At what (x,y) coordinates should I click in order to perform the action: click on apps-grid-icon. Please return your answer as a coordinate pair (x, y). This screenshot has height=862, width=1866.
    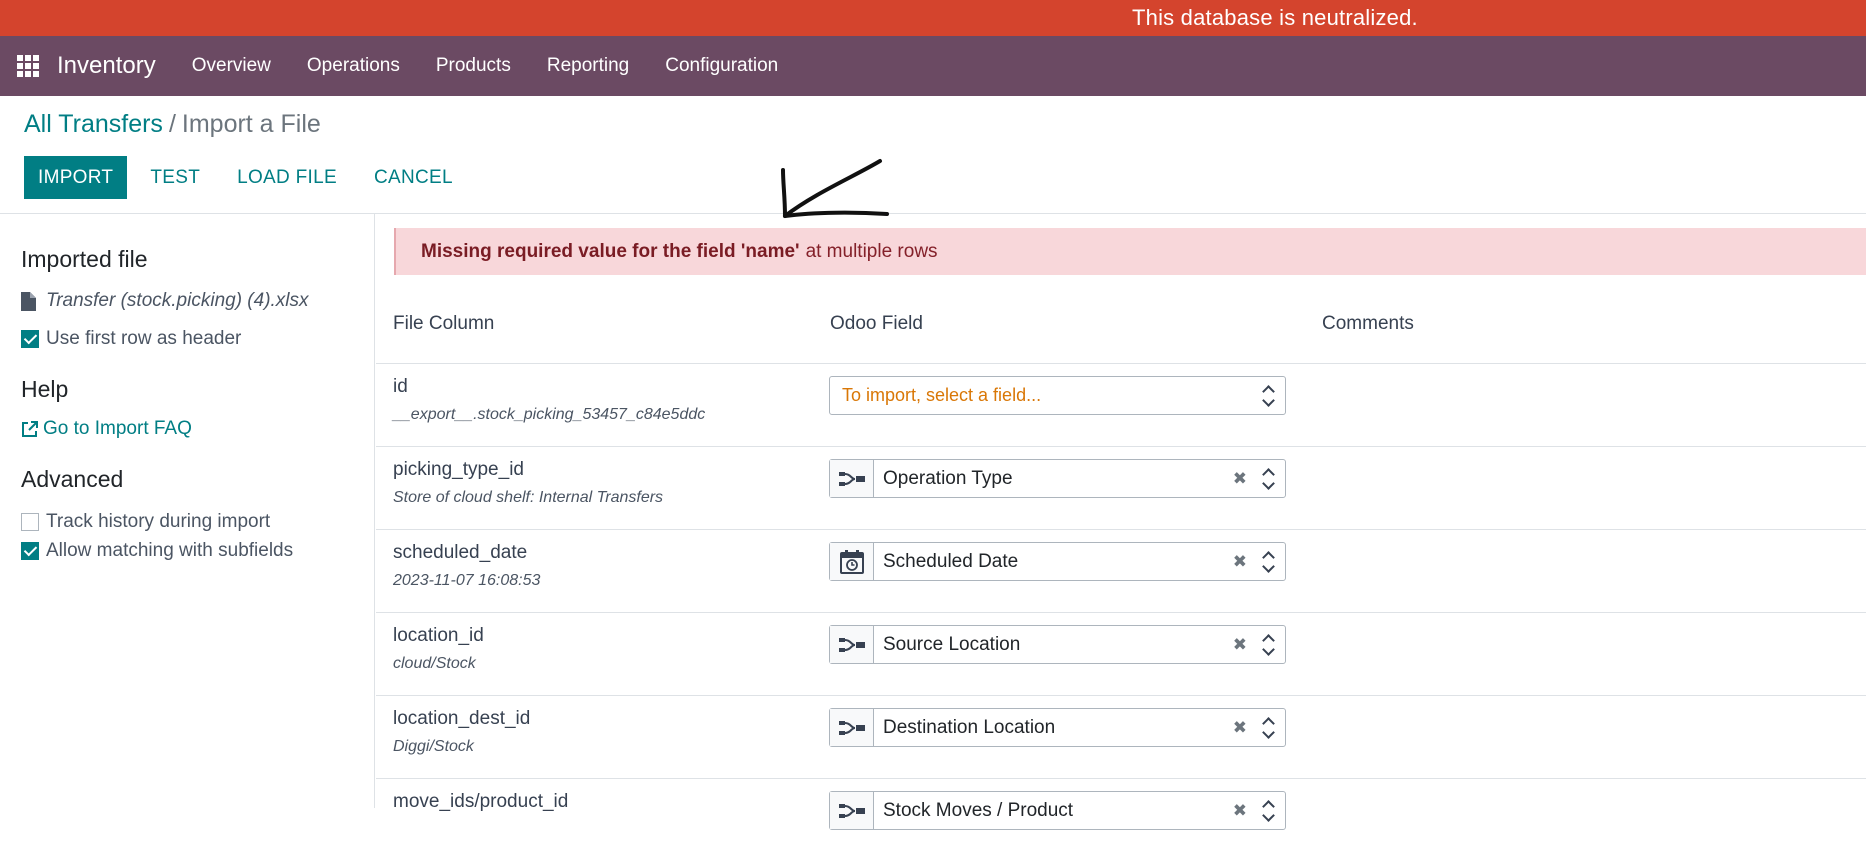
    Looking at the image, I should click on (28, 66).